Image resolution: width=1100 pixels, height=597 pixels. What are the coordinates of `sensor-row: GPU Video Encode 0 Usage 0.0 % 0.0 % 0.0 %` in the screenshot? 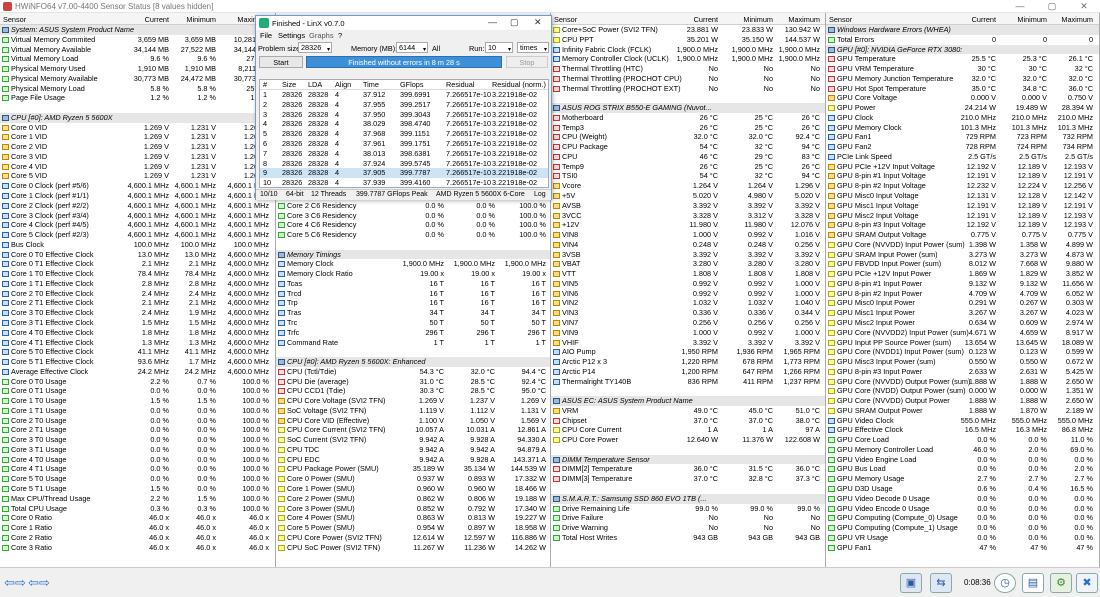 It's located at (962, 509).